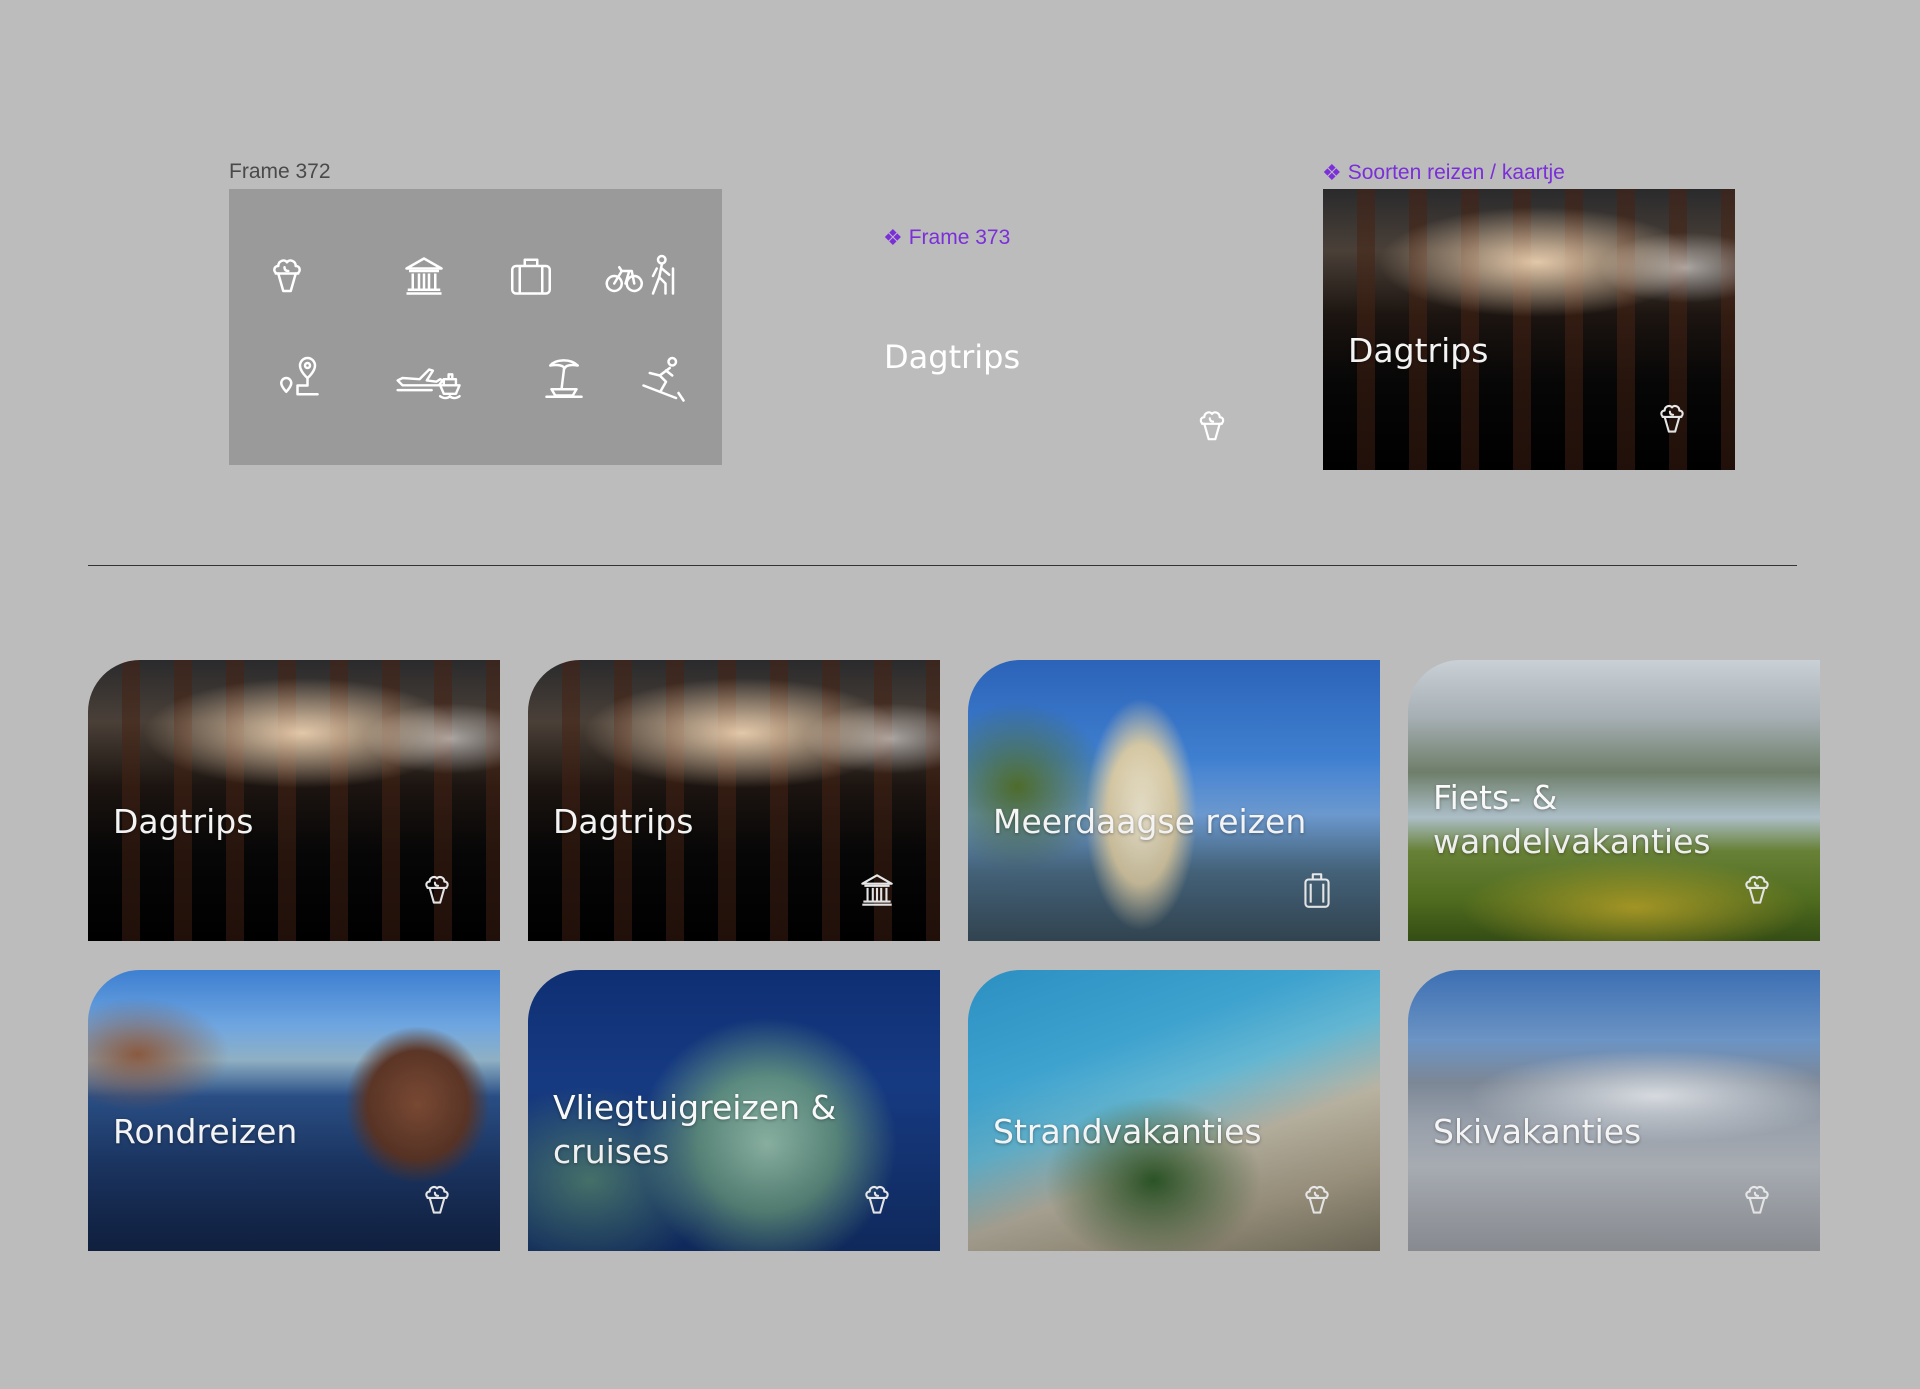  Describe the element at coordinates (428, 378) in the screenshot. I see `plane-ship-icon` at that location.